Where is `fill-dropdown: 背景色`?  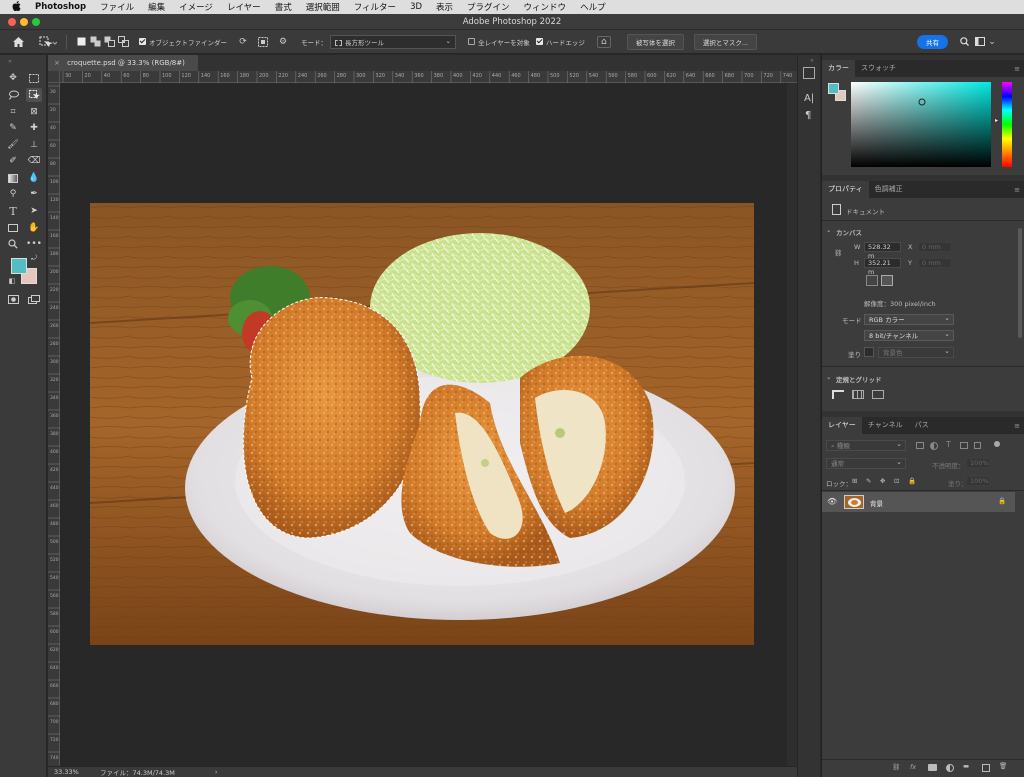 fill-dropdown: 背景色 is located at coordinates (916, 352).